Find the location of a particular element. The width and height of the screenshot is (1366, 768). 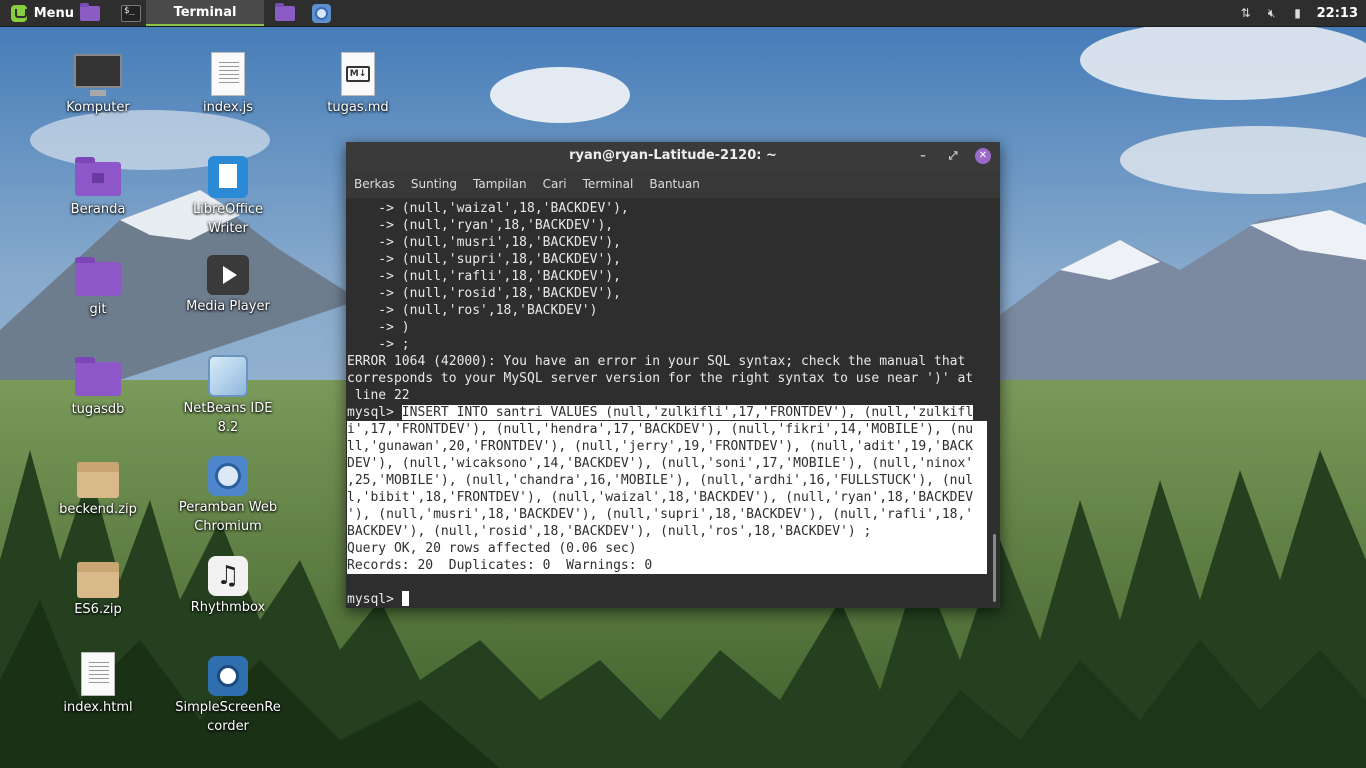

window-title: ryan@ryan-Latitude-2120: ~ is located at coordinates (673, 155).